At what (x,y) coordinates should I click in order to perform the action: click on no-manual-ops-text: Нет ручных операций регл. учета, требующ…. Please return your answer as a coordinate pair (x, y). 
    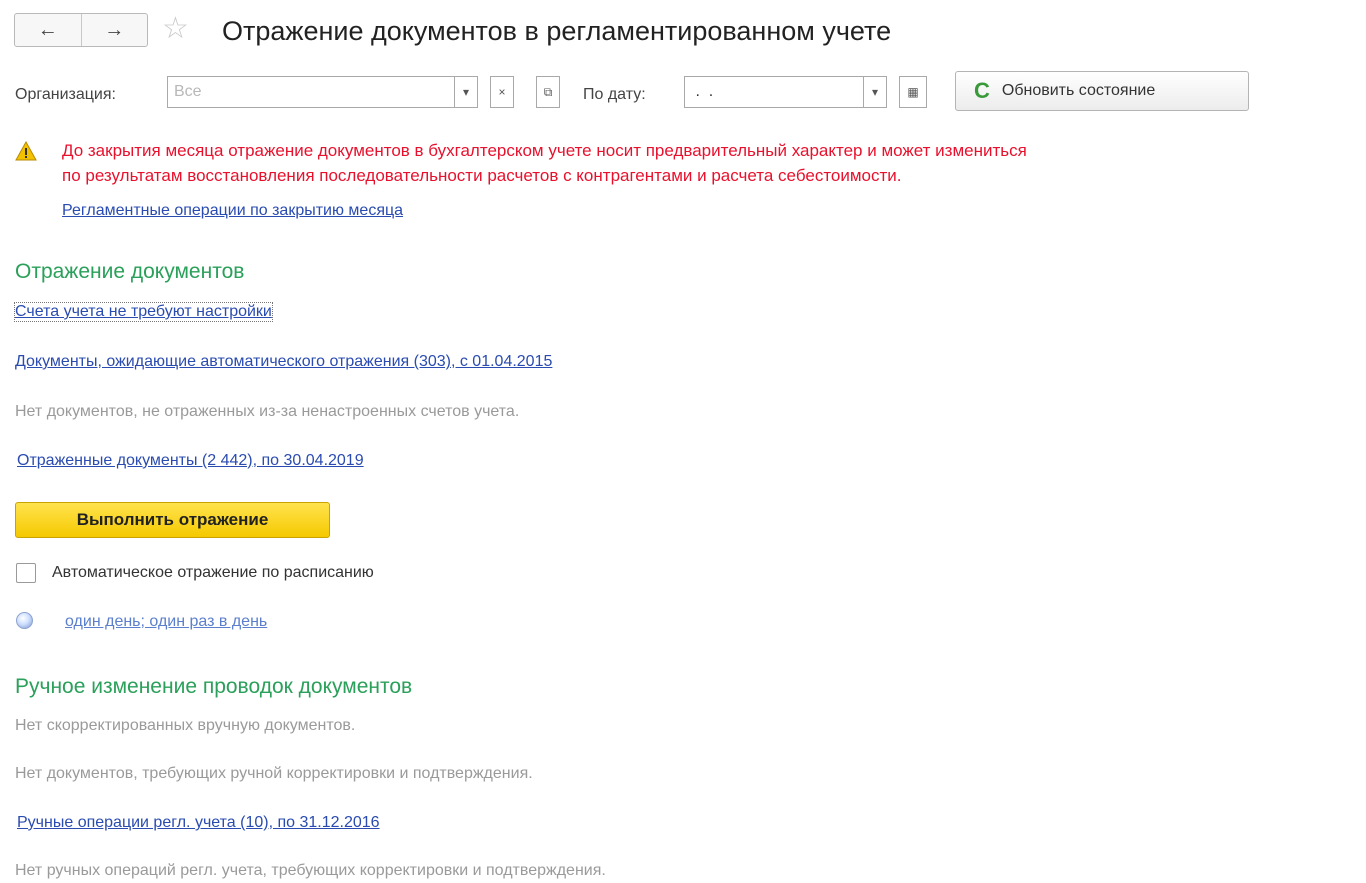
    Looking at the image, I should click on (310, 870).